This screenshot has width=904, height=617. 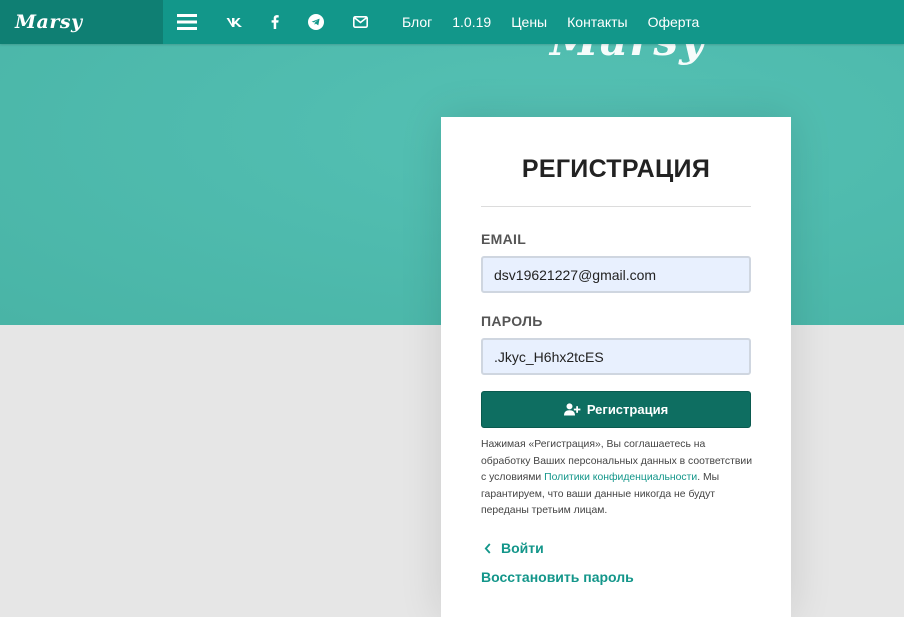 I want to click on register-button: Регистрация, so click(x=616, y=409).